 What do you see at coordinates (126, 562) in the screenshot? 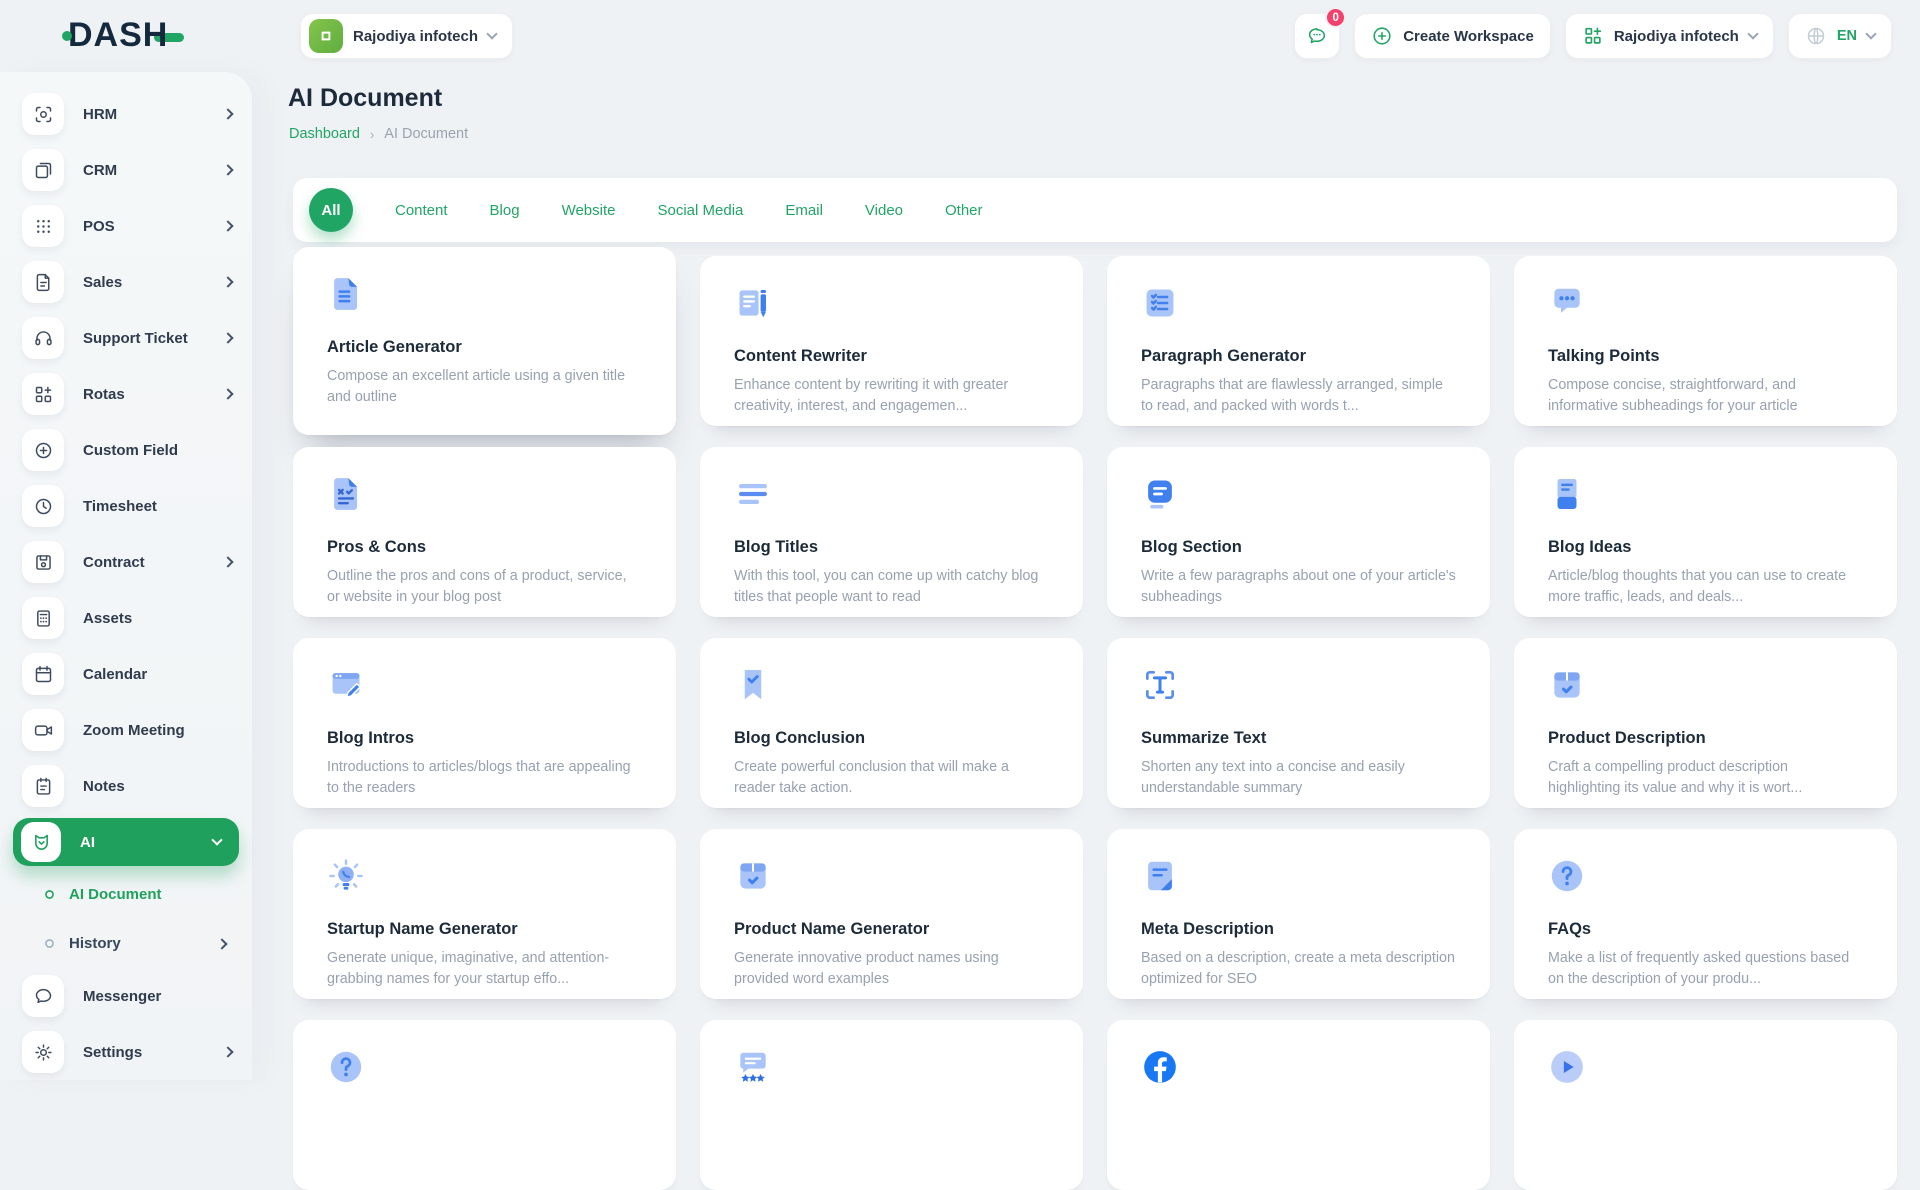
I see `sidebar-item: Contract` at bounding box center [126, 562].